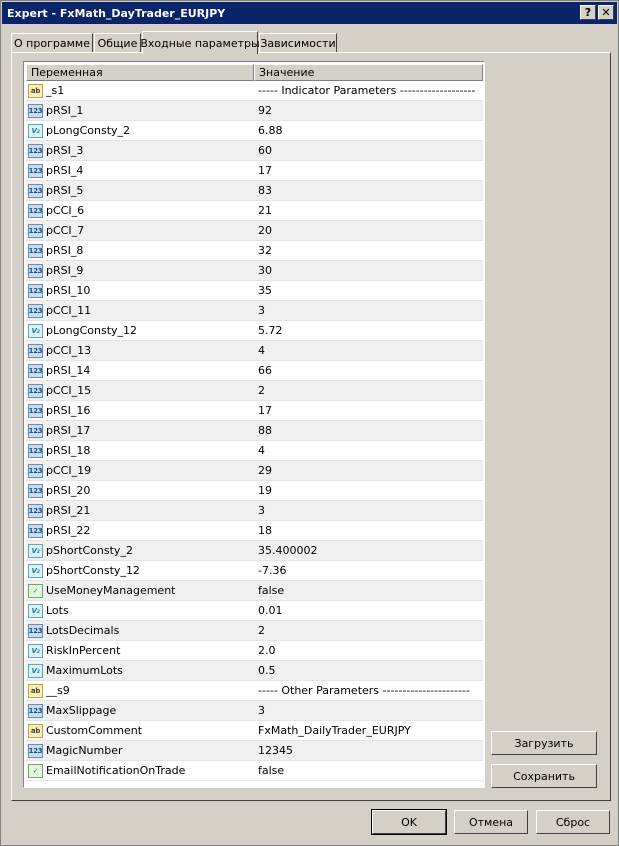 This screenshot has width=619, height=846. What do you see at coordinates (65, 170) in the screenshot?
I see `parameter-name: pRSI_4` at bounding box center [65, 170].